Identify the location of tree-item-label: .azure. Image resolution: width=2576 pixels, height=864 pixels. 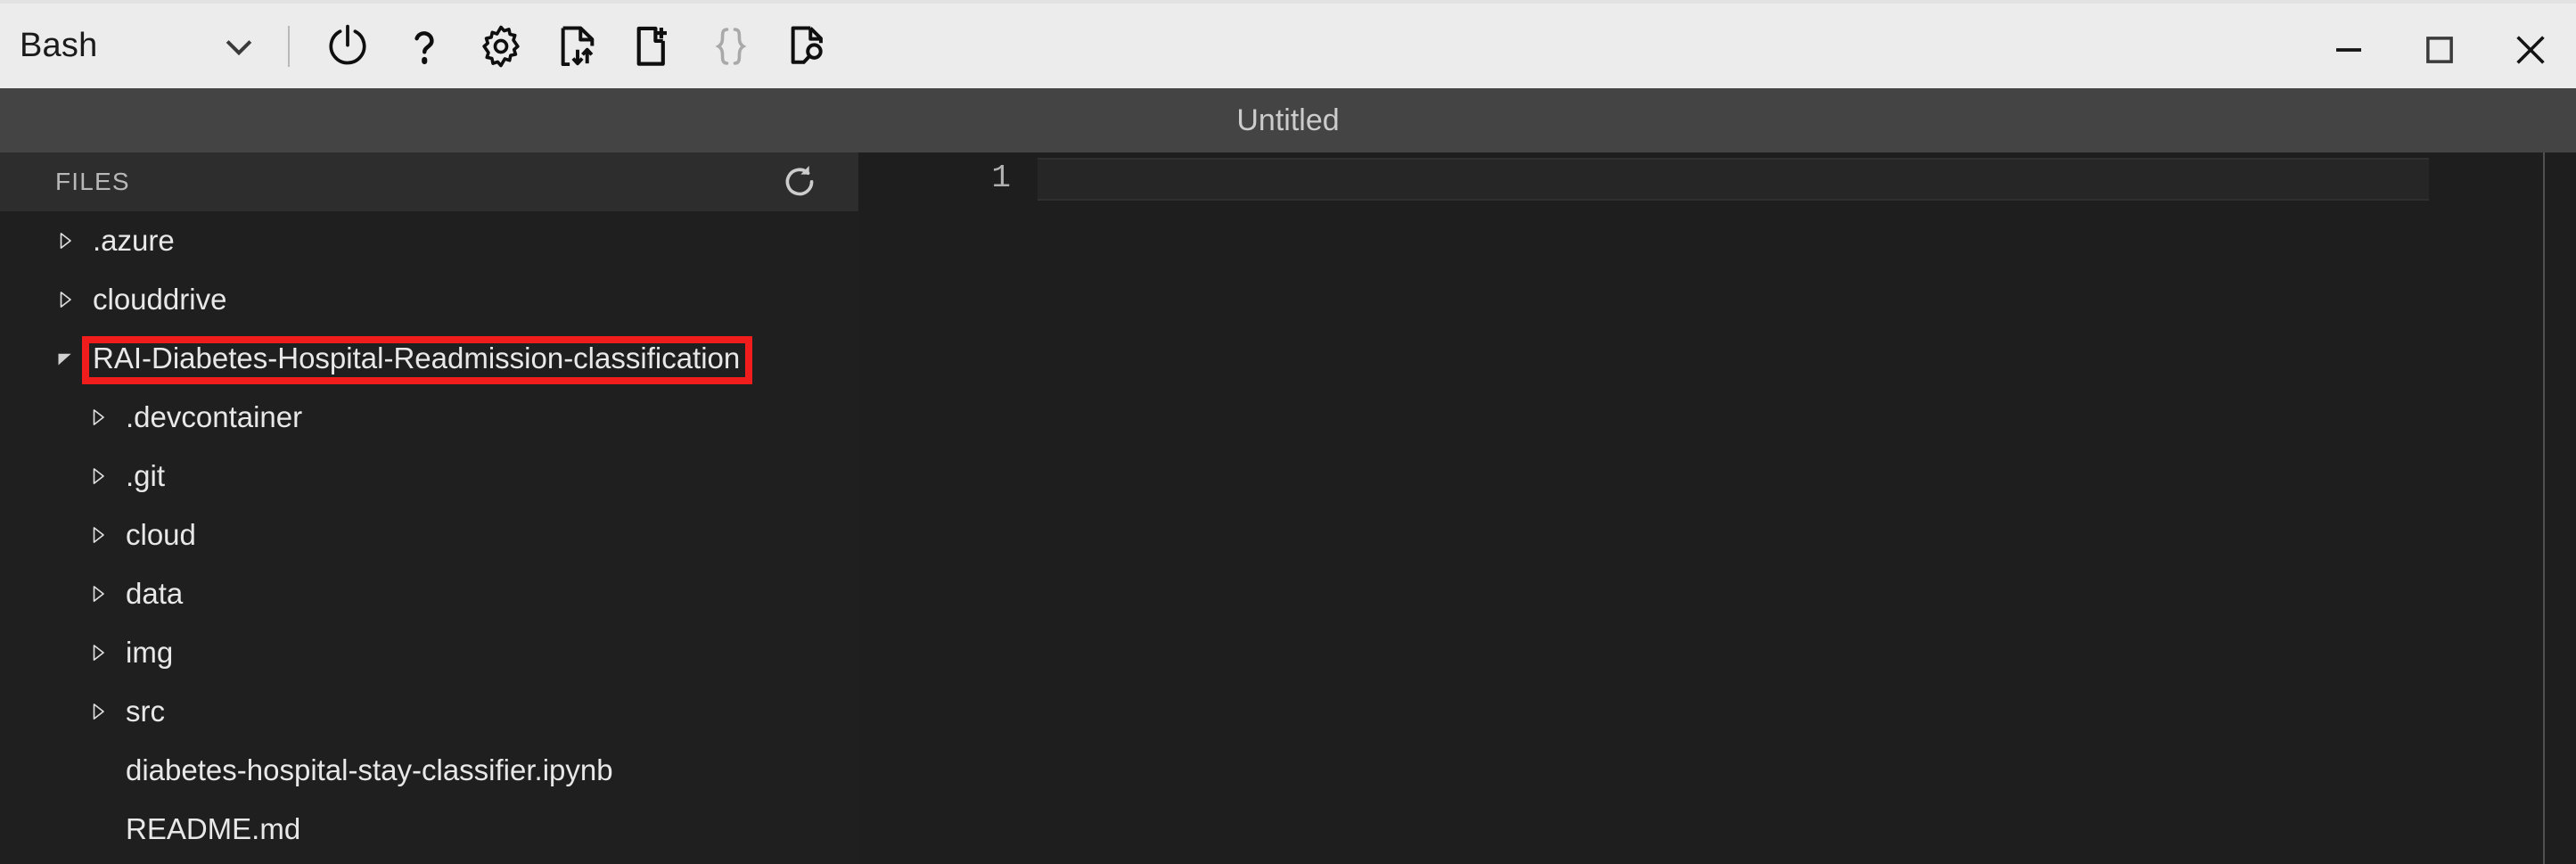
(134, 240).